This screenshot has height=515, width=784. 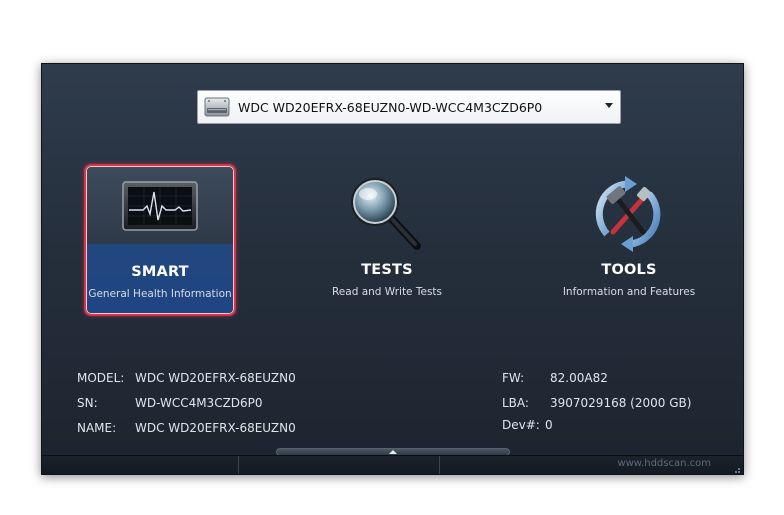 I want to click on sn-label: SN:, so click(x=87, y=403).